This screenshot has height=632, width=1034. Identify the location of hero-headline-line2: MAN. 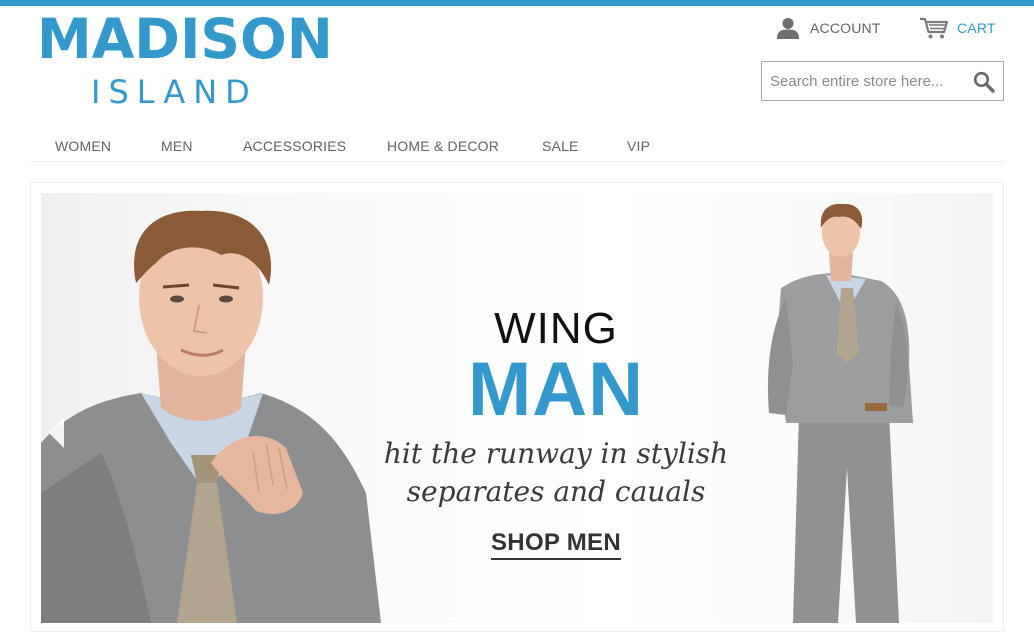
(556, 389).